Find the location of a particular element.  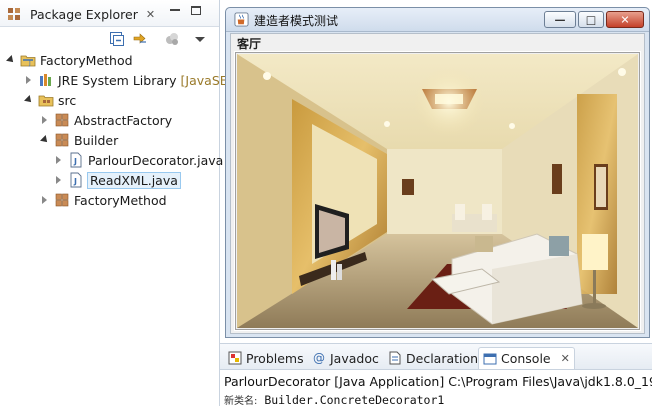

tree-item-abstractfactory: AbstractFactory is located at coordinates (106, 120).